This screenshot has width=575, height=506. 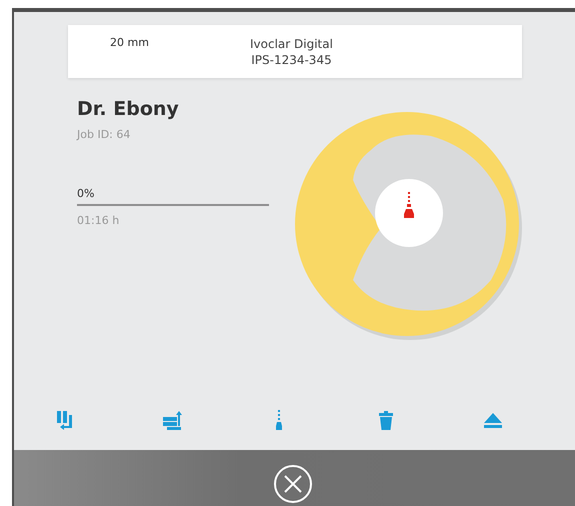 What do you see at coordinates (293, 484) in the screenshot?
I see `close-button` at bounding box center [293, 484].